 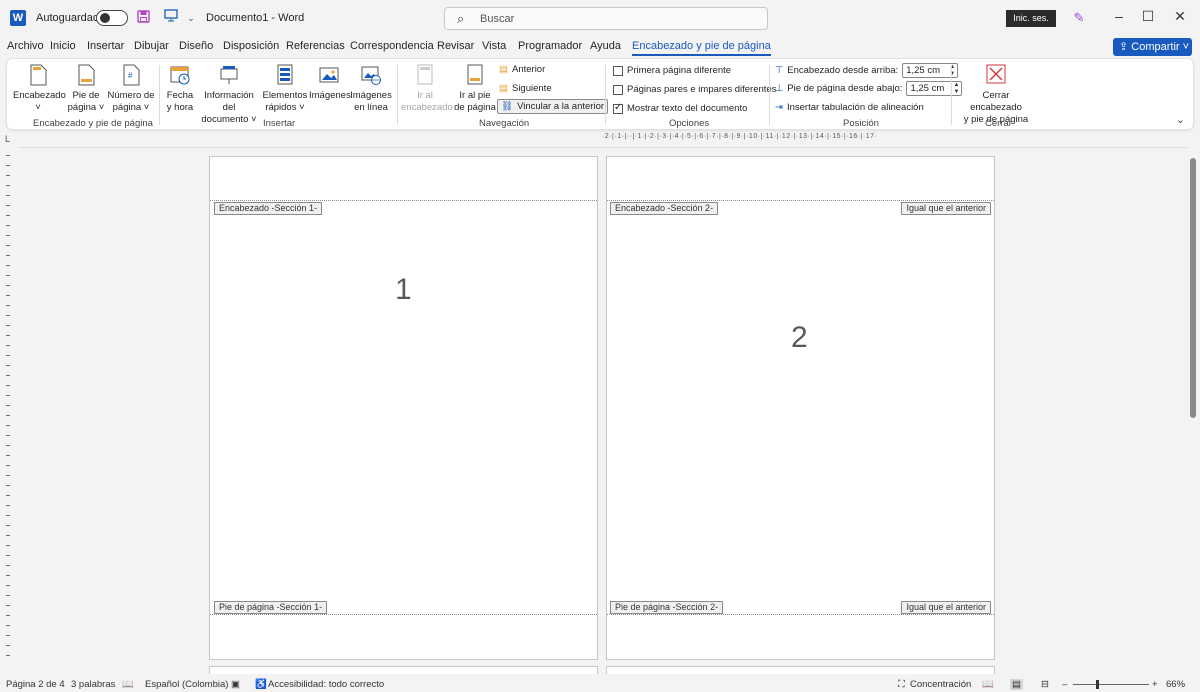 I want to click on previous-icon: ▤, so click(x=503, y=69).